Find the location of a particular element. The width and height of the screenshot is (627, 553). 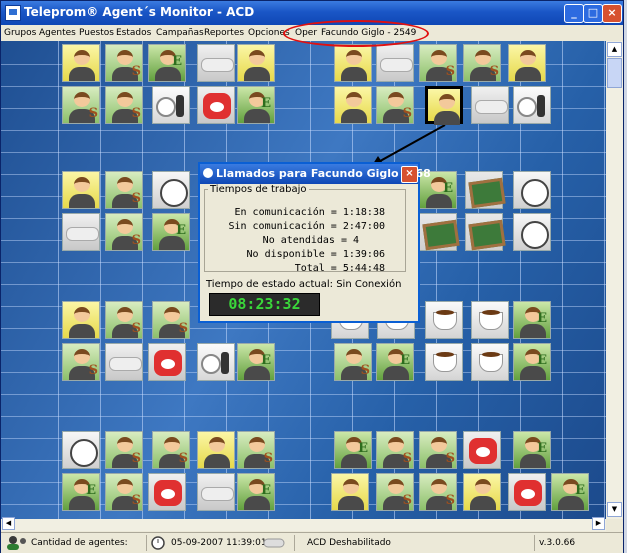

menu-puestos: Puestos is located at coordinates (96, 33).